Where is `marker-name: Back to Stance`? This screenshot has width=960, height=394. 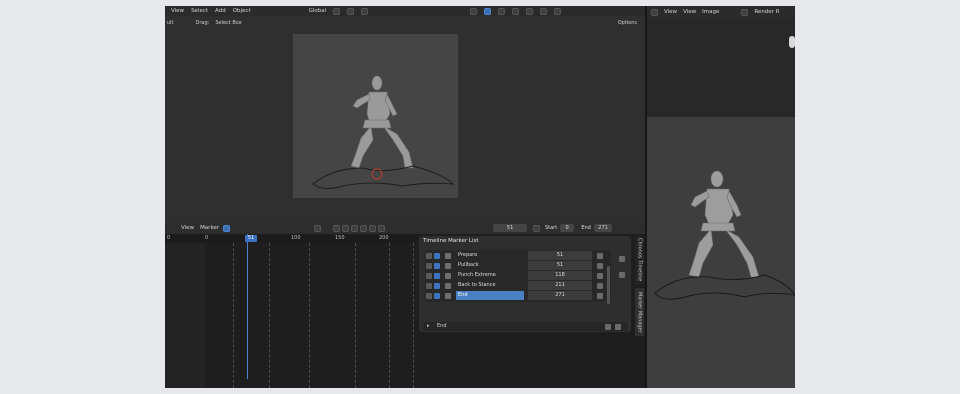
marker-name: Back to Stance is located at coordinates (490, 285).